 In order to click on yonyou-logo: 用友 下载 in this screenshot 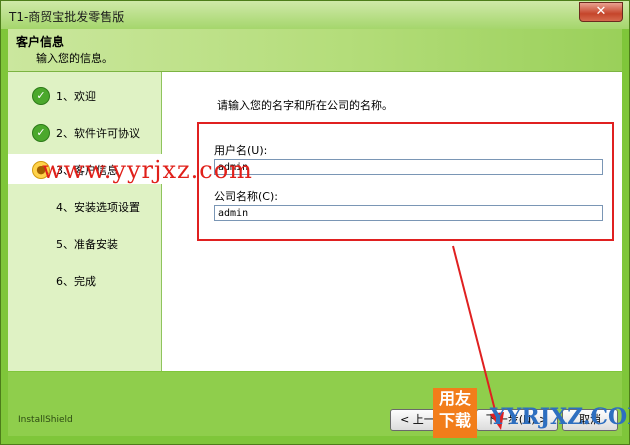, I will do `click(455, 413)`.